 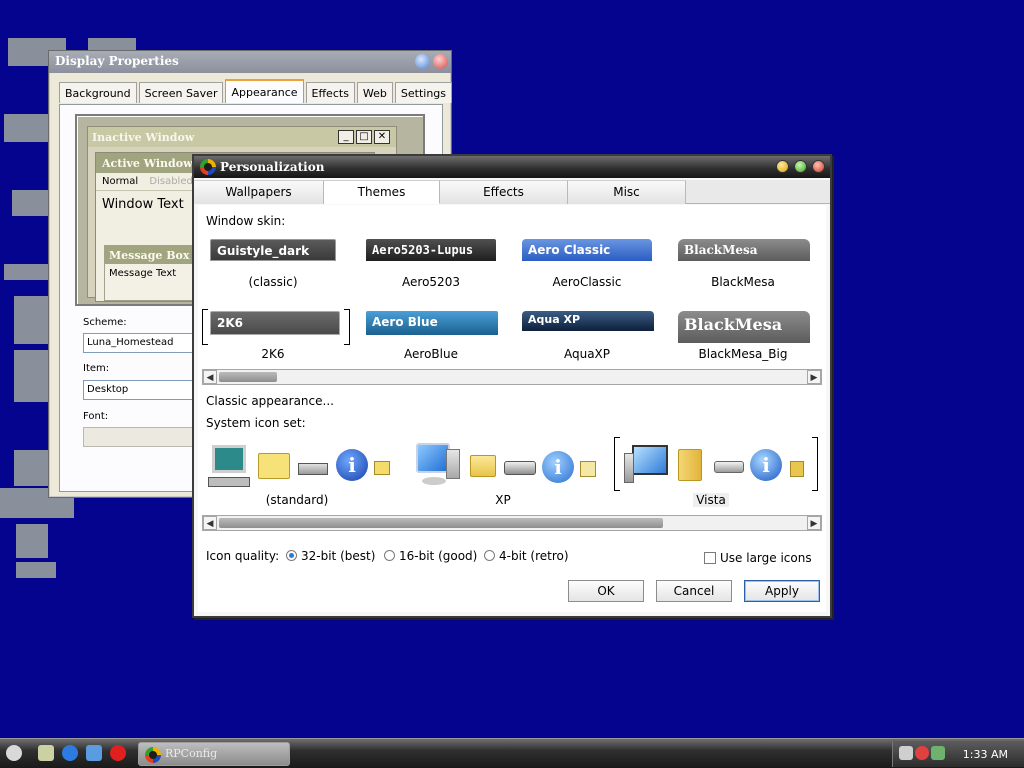 What do you see at coordinates (627, 192) in the screenshot?
I see `tab-misc: Misc` at bounding box center [627, 192].